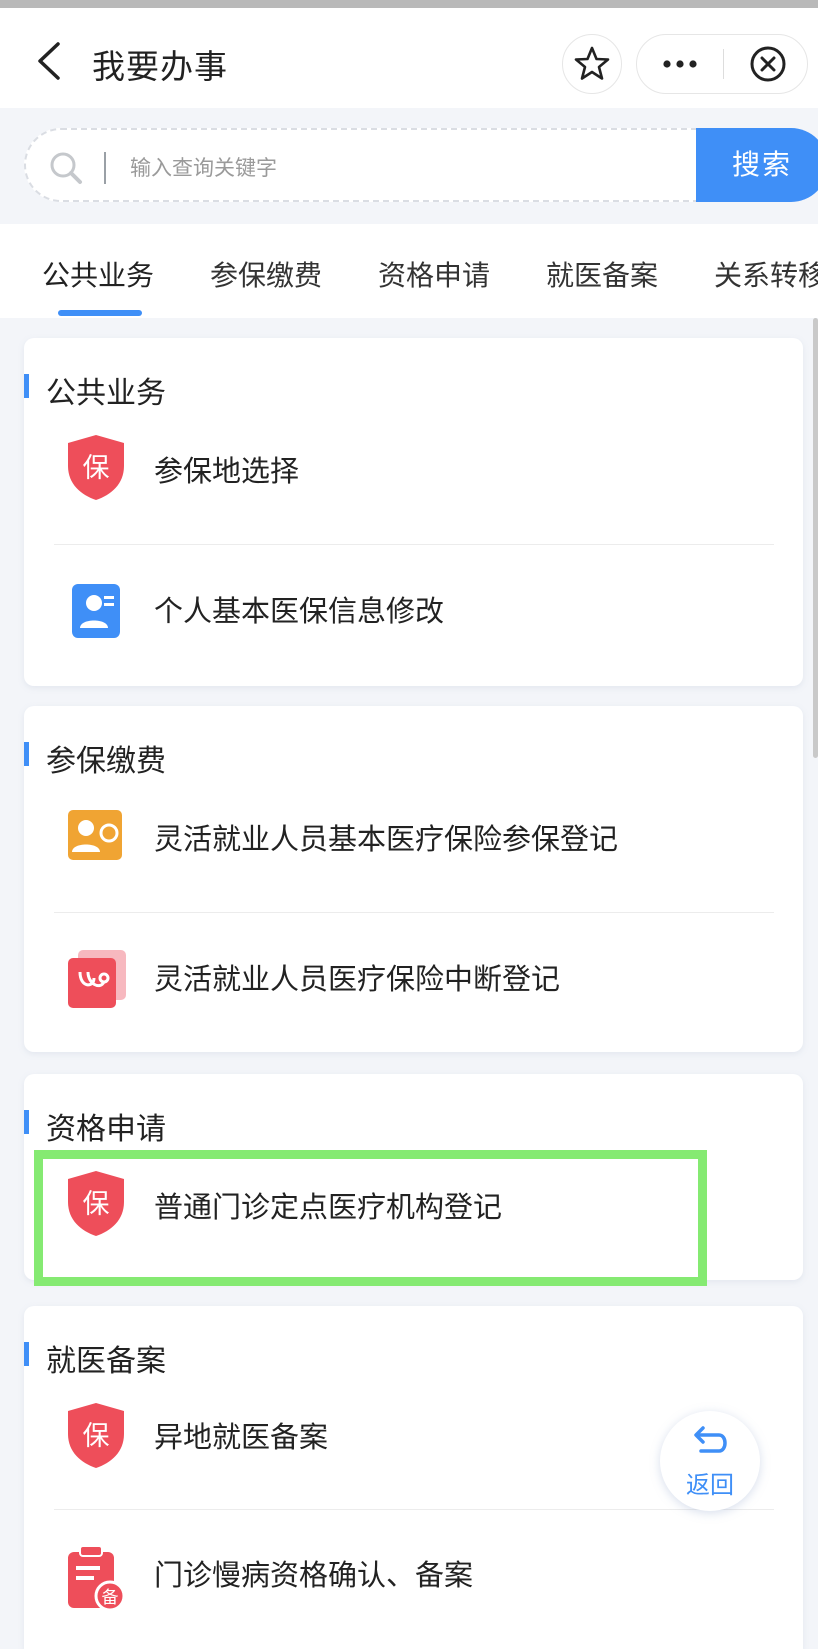 Image resolution: width=818 pixels, height=1649 pixels. I want to click on tab-relation-transfer: 关系转移, so click(766, 274).